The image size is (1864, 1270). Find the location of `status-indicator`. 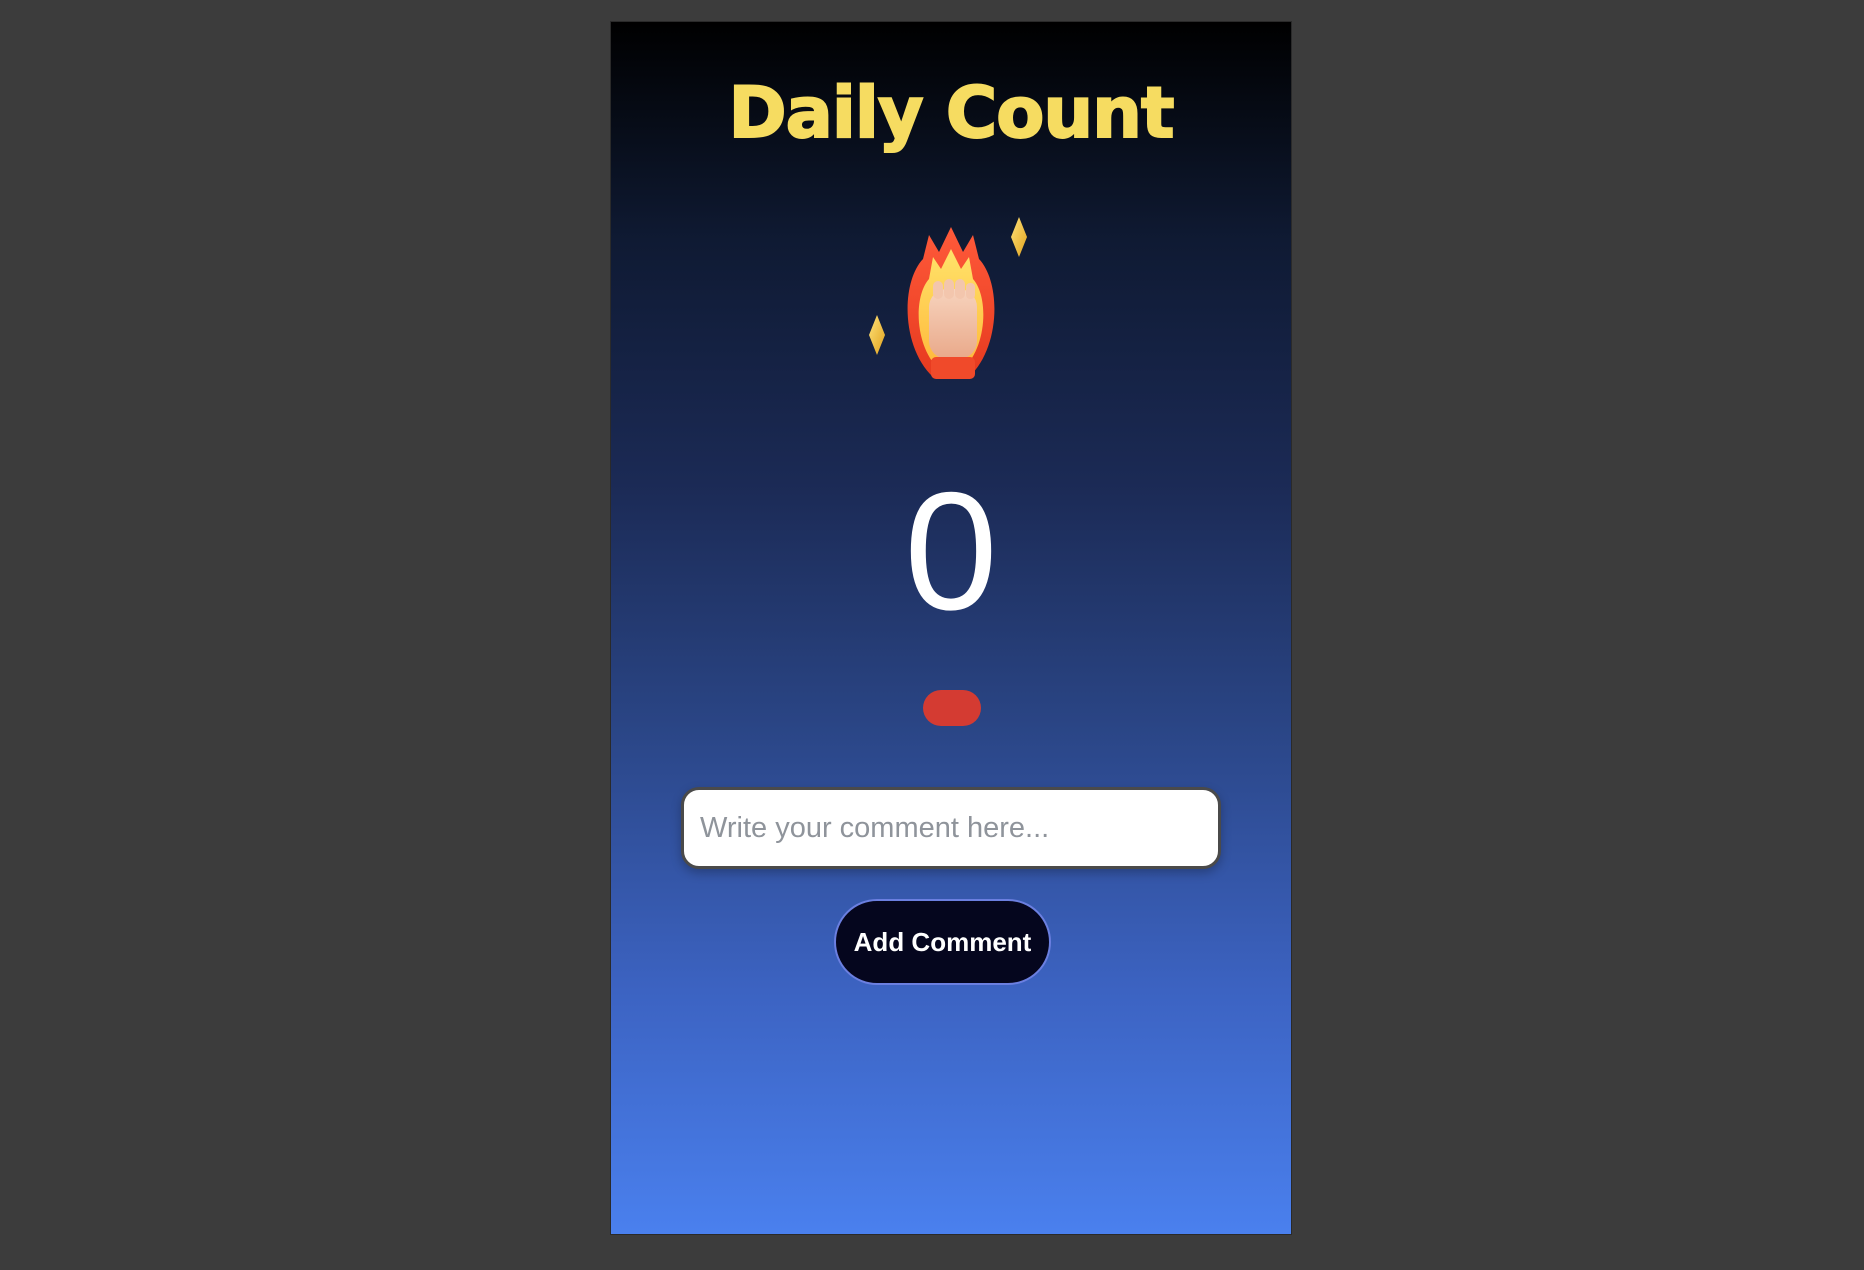

status-indicator is located at coordinates (952, 708).